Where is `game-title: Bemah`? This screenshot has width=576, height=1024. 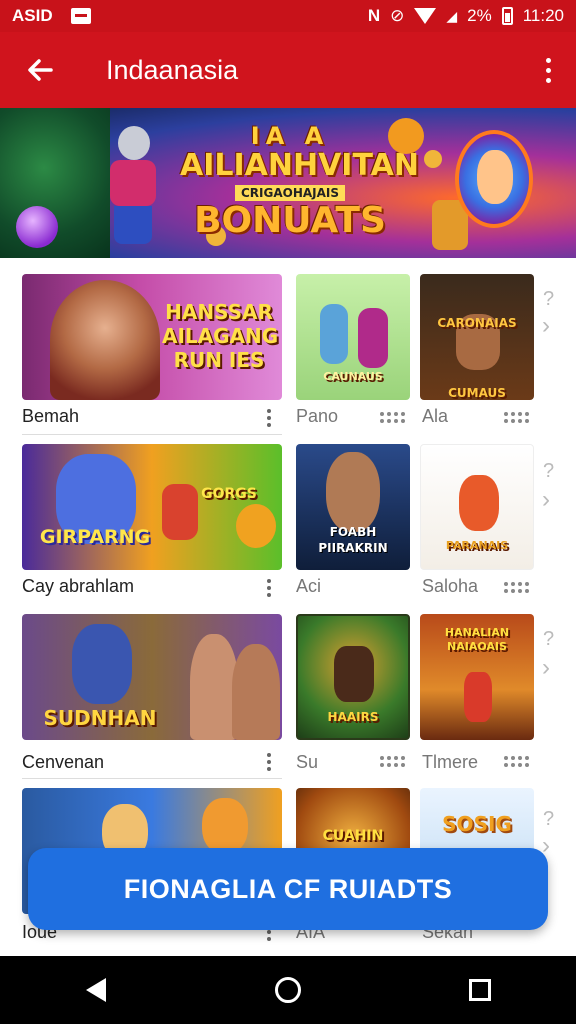 game-title: Bemah is located at coordinates (50, 416).